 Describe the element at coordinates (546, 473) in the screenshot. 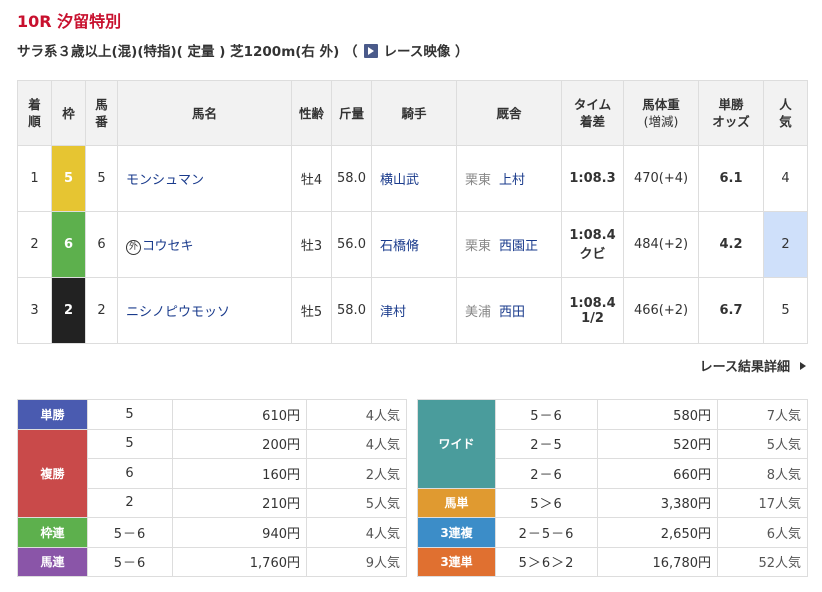

I see `combo: 2－6` at that location.